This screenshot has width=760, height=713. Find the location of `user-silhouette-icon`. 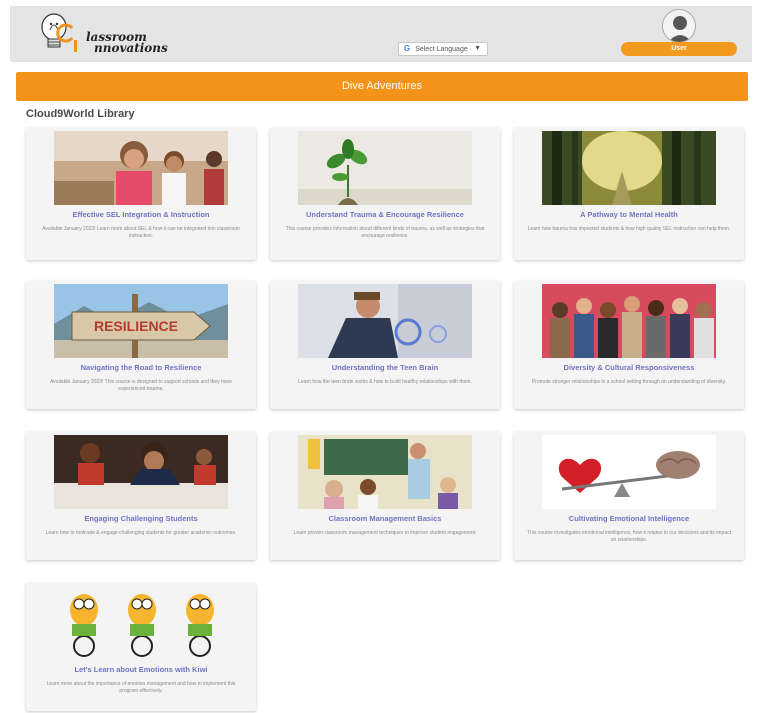

user-silhouette-icon is located at coordinates (680, 29).